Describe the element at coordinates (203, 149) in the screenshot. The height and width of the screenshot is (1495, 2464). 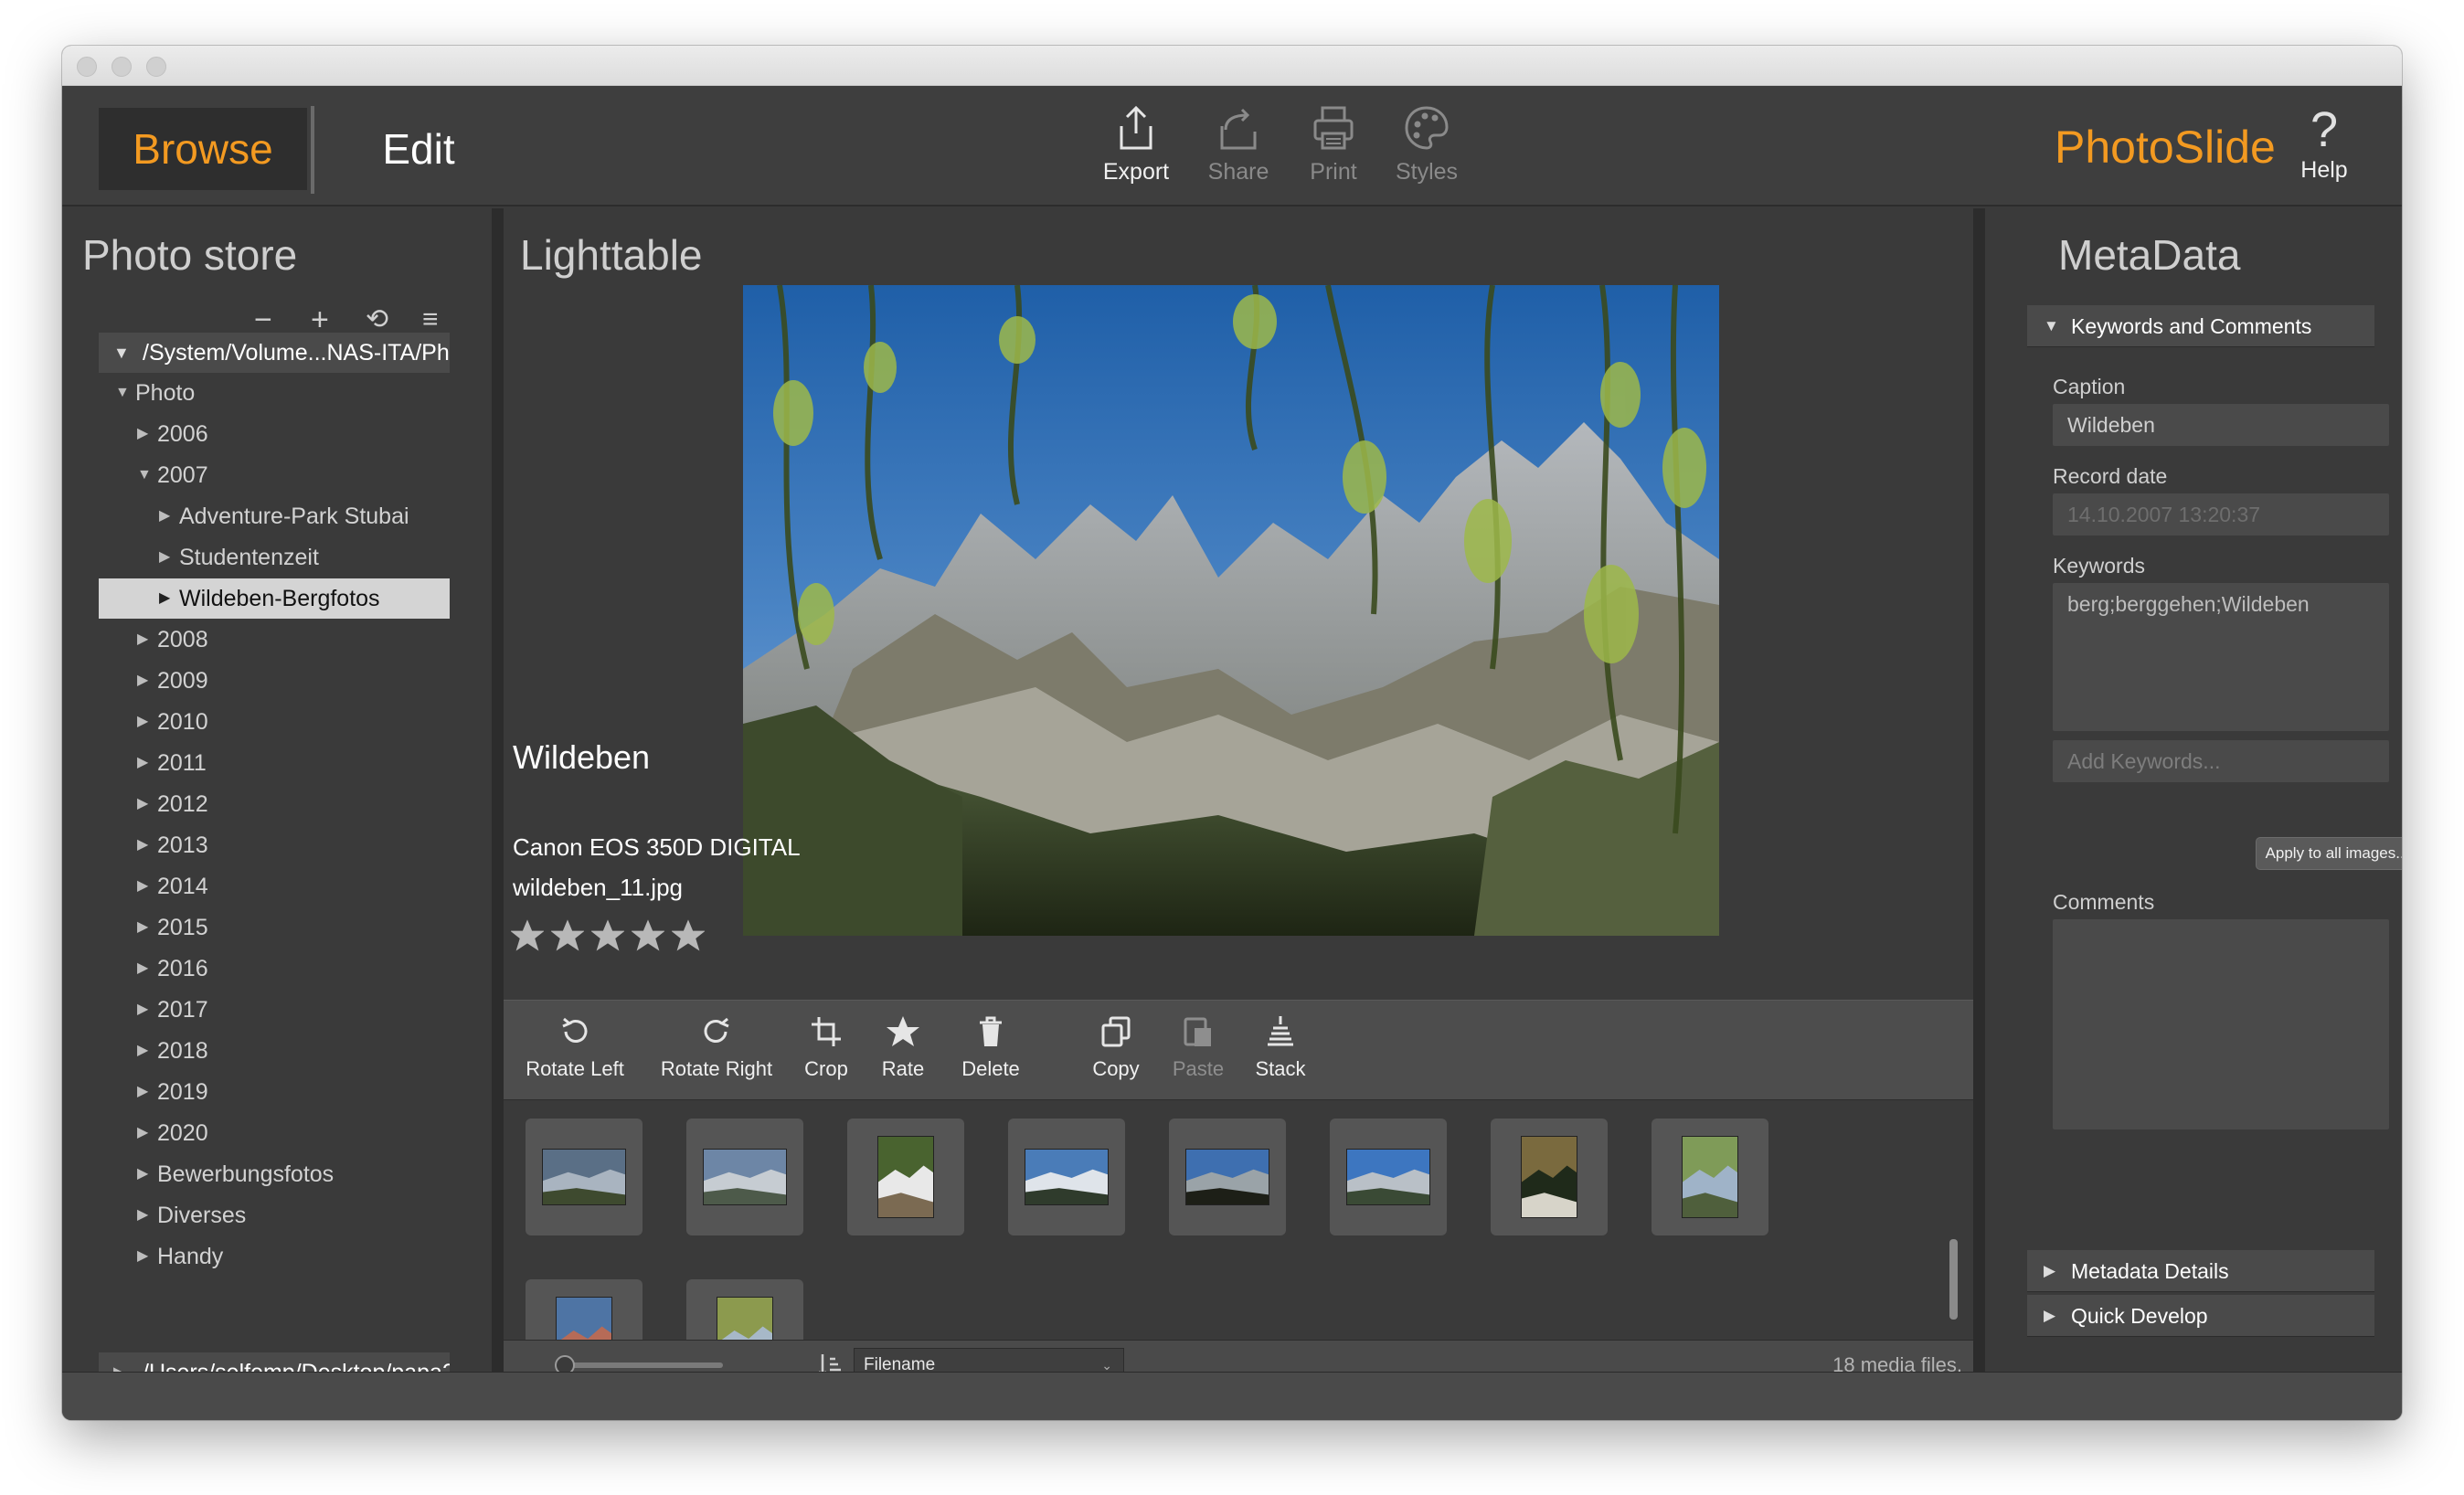
I see `browse-mode-button: Browse` at that location.